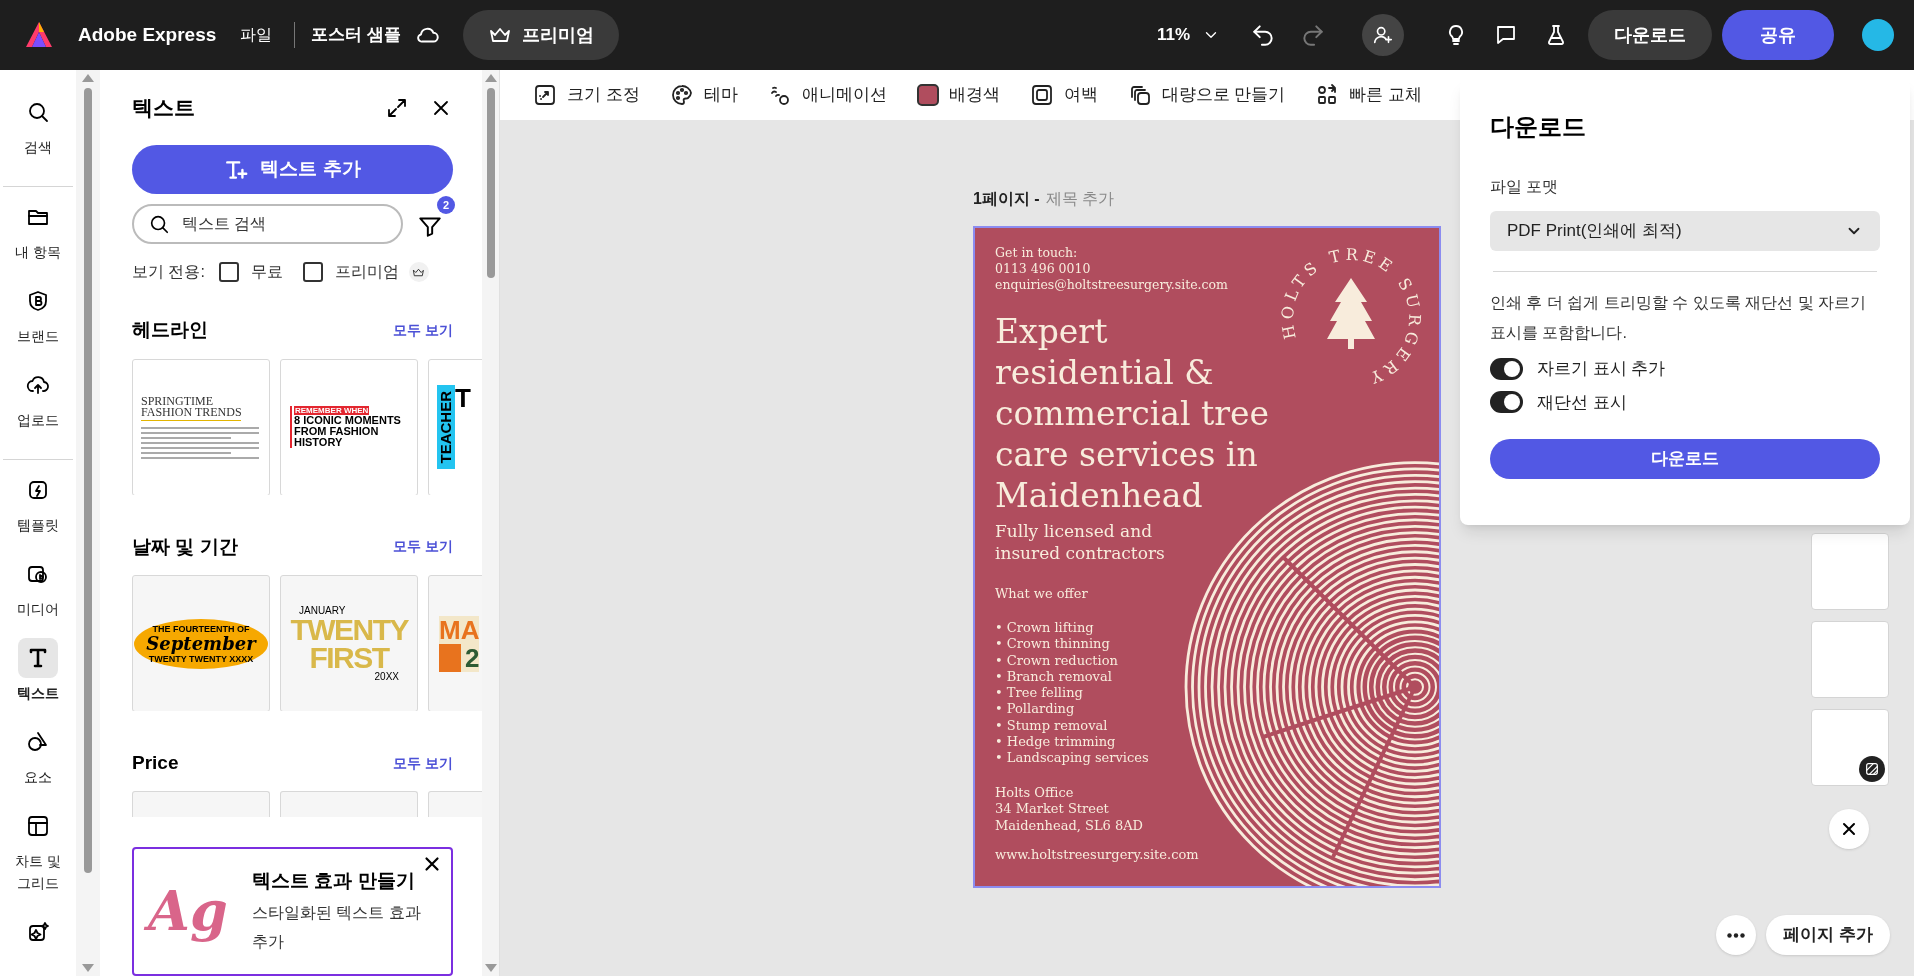  I want to click on person-add-icon, so click(1383, 35).